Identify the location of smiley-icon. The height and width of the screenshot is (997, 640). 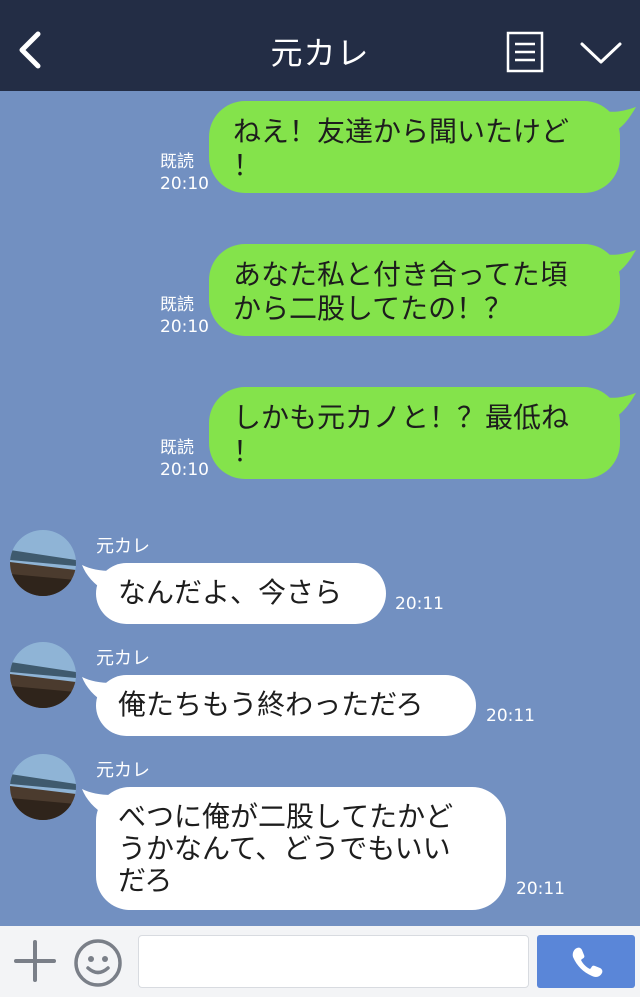
(98, 963).